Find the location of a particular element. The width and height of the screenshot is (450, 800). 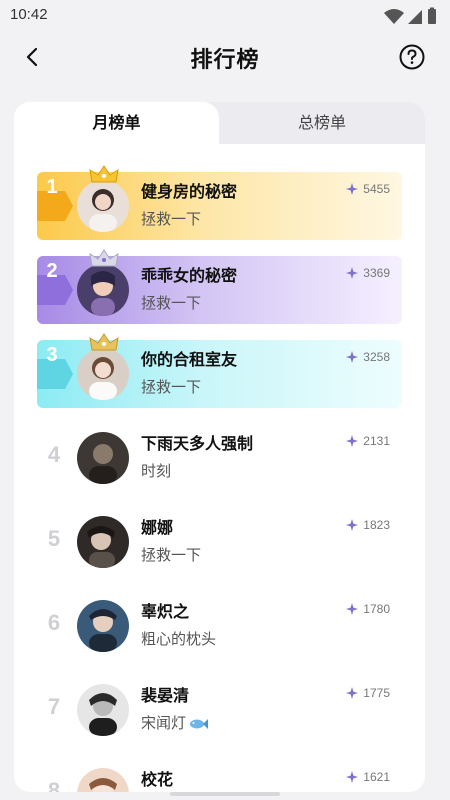

story-title: 娜娜 is located at coordinates (157, 527).